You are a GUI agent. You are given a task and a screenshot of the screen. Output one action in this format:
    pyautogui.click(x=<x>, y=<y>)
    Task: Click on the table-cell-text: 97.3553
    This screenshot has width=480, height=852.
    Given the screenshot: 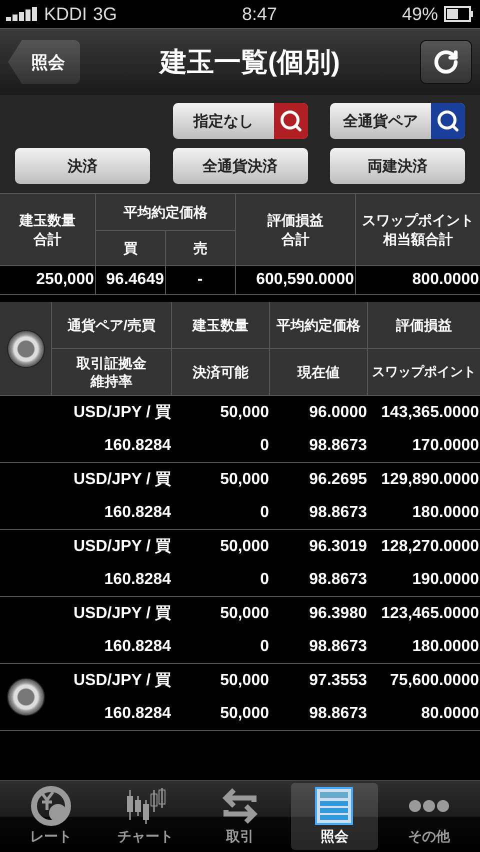 What is the action you would take?
    pyautogui.click(x=338, y=680)
    